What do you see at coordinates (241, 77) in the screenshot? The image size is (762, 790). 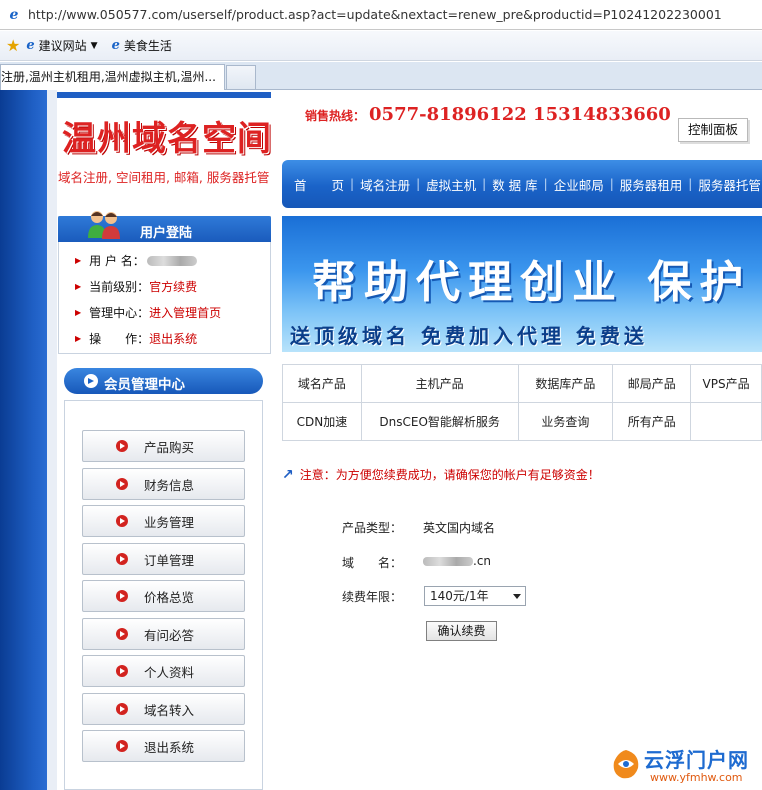 I see `new-tab-button` at bounding box center [241, 77].